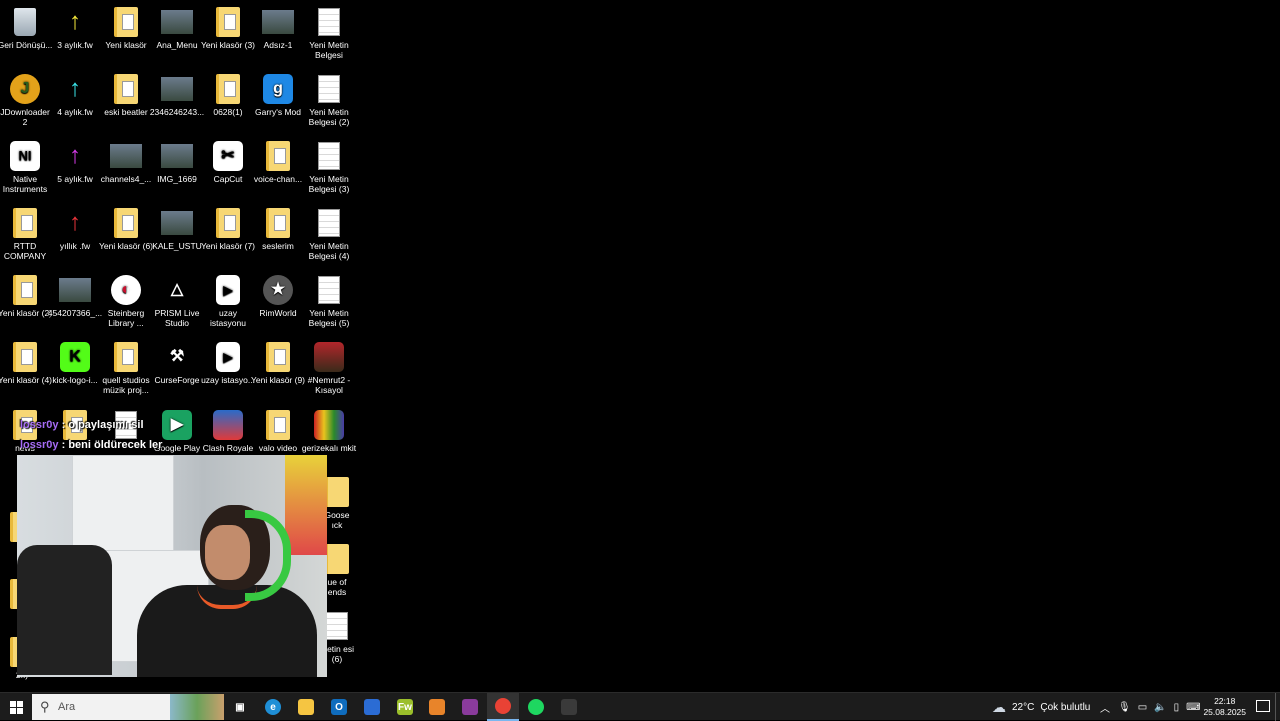 This screenshot has width=1280, height=721. Describe the element at coordinates (228, 290) in the screenshot. I see `video-play-icon: ▶` at that location.